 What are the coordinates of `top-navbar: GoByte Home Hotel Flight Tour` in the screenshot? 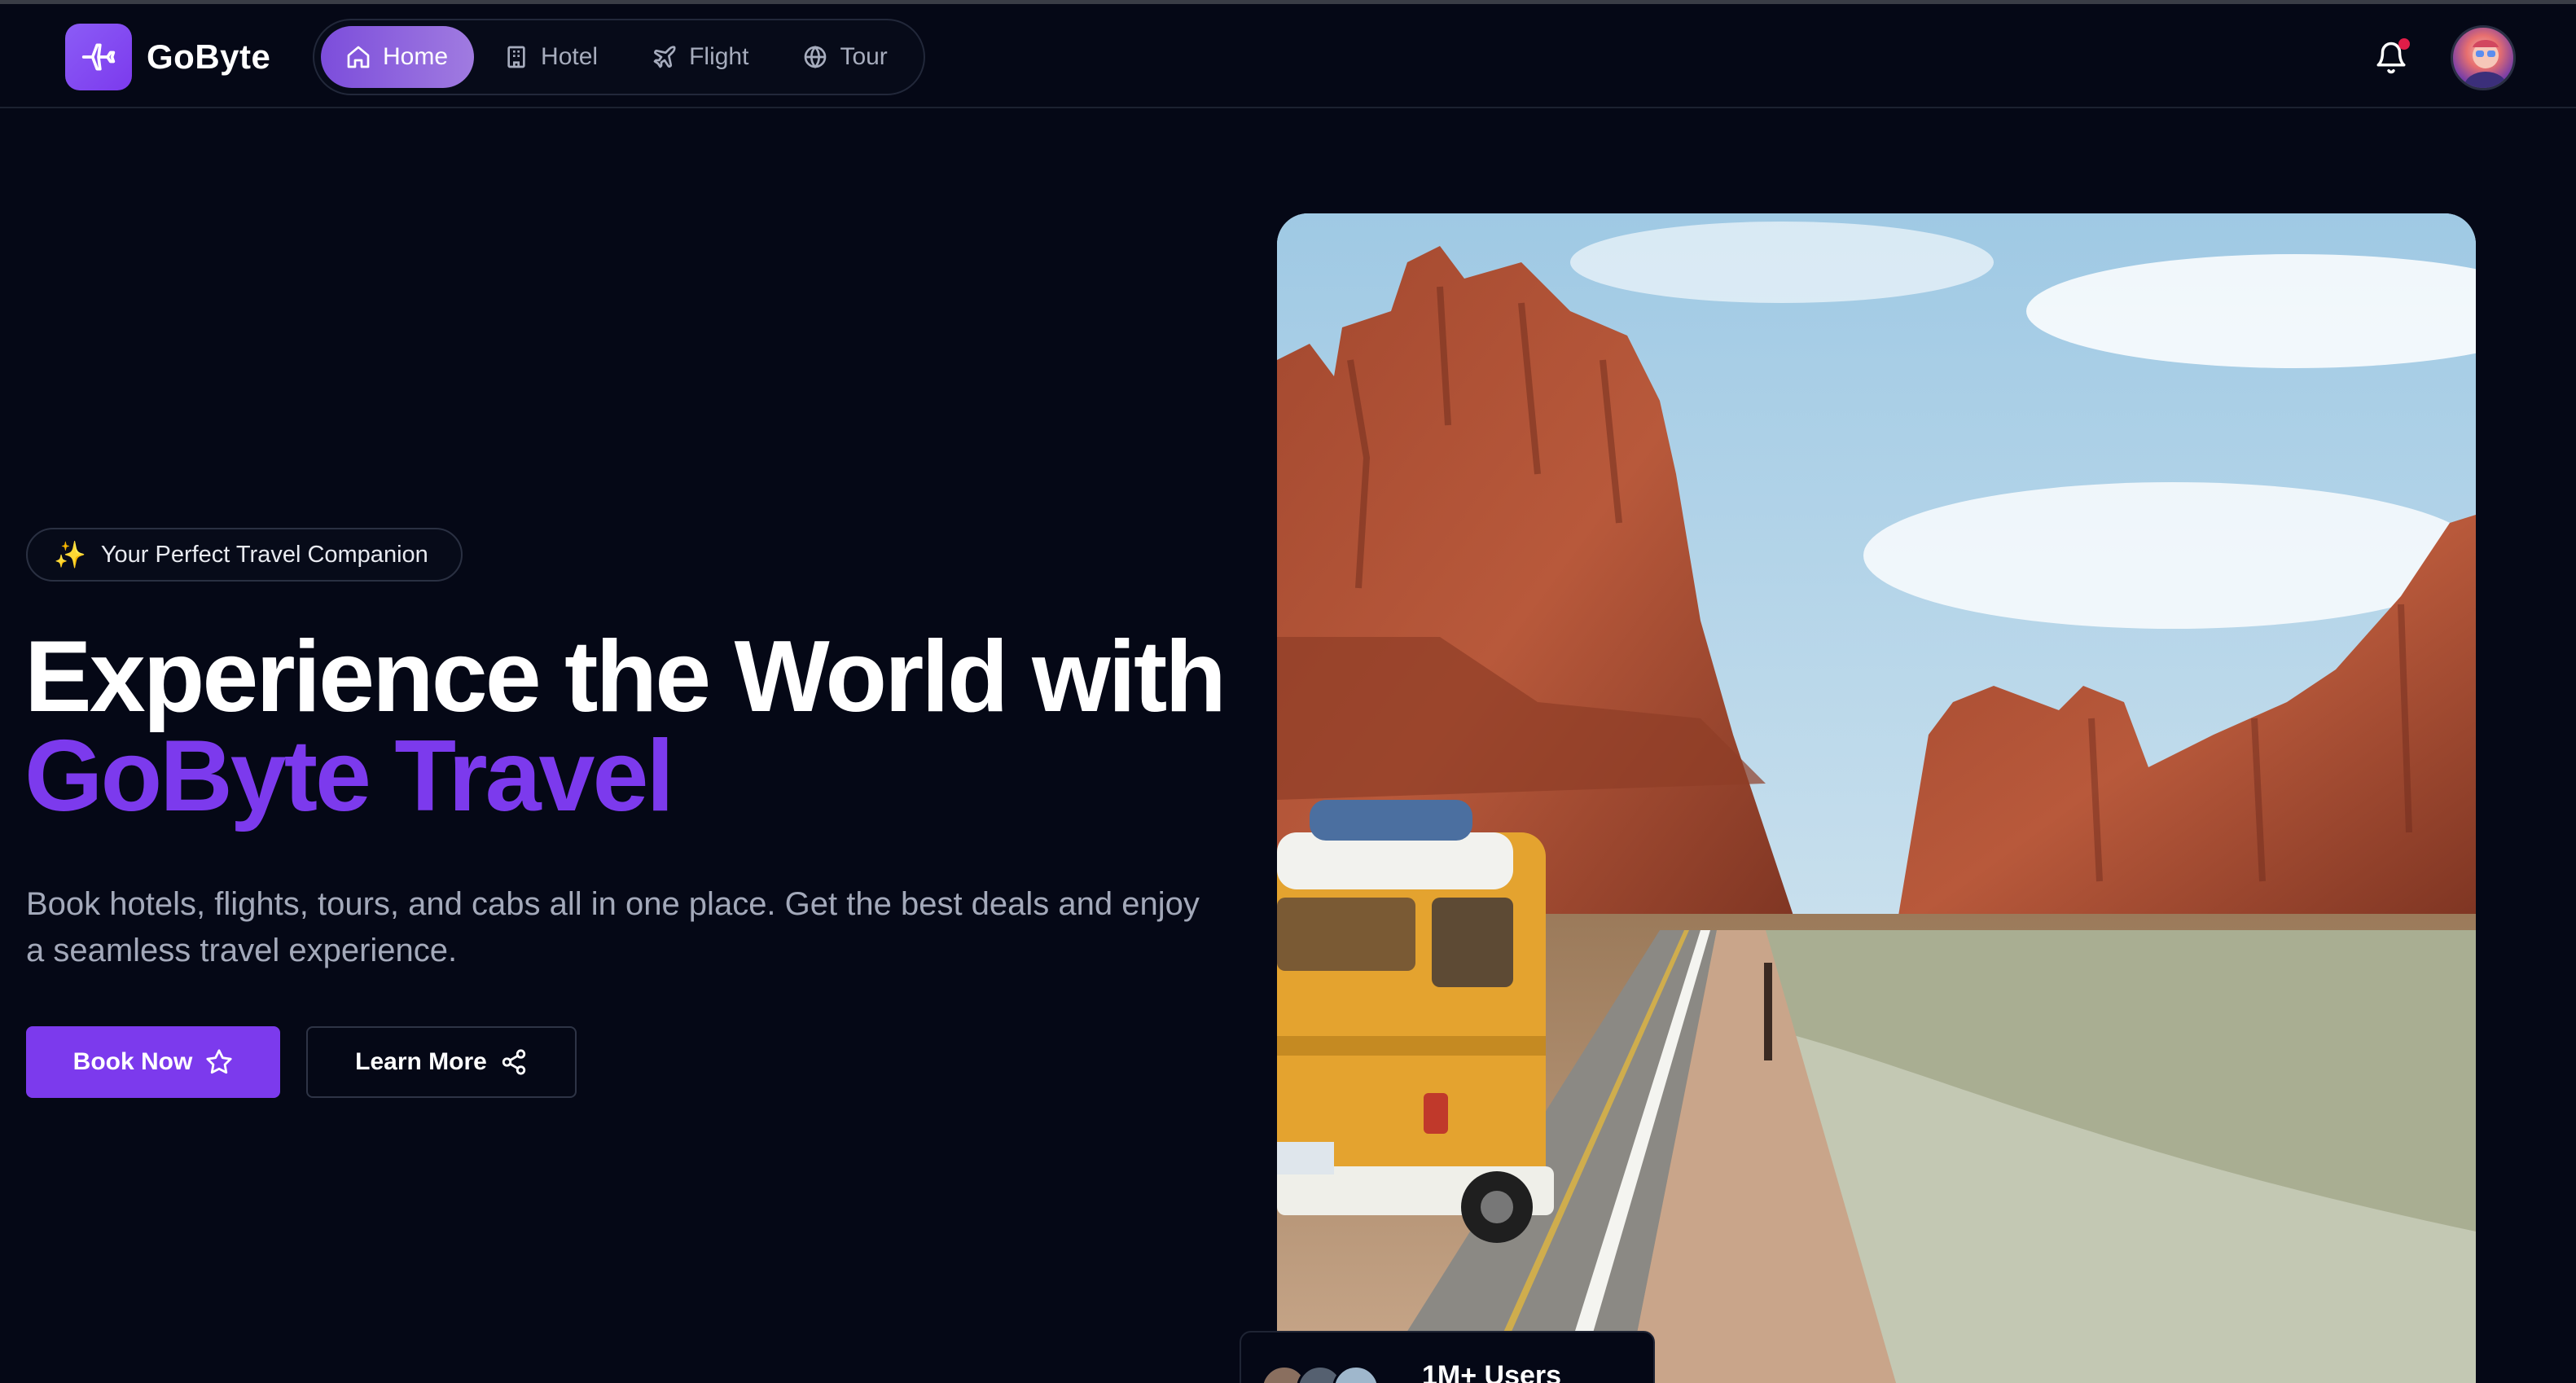 It's located at (1288, 56).